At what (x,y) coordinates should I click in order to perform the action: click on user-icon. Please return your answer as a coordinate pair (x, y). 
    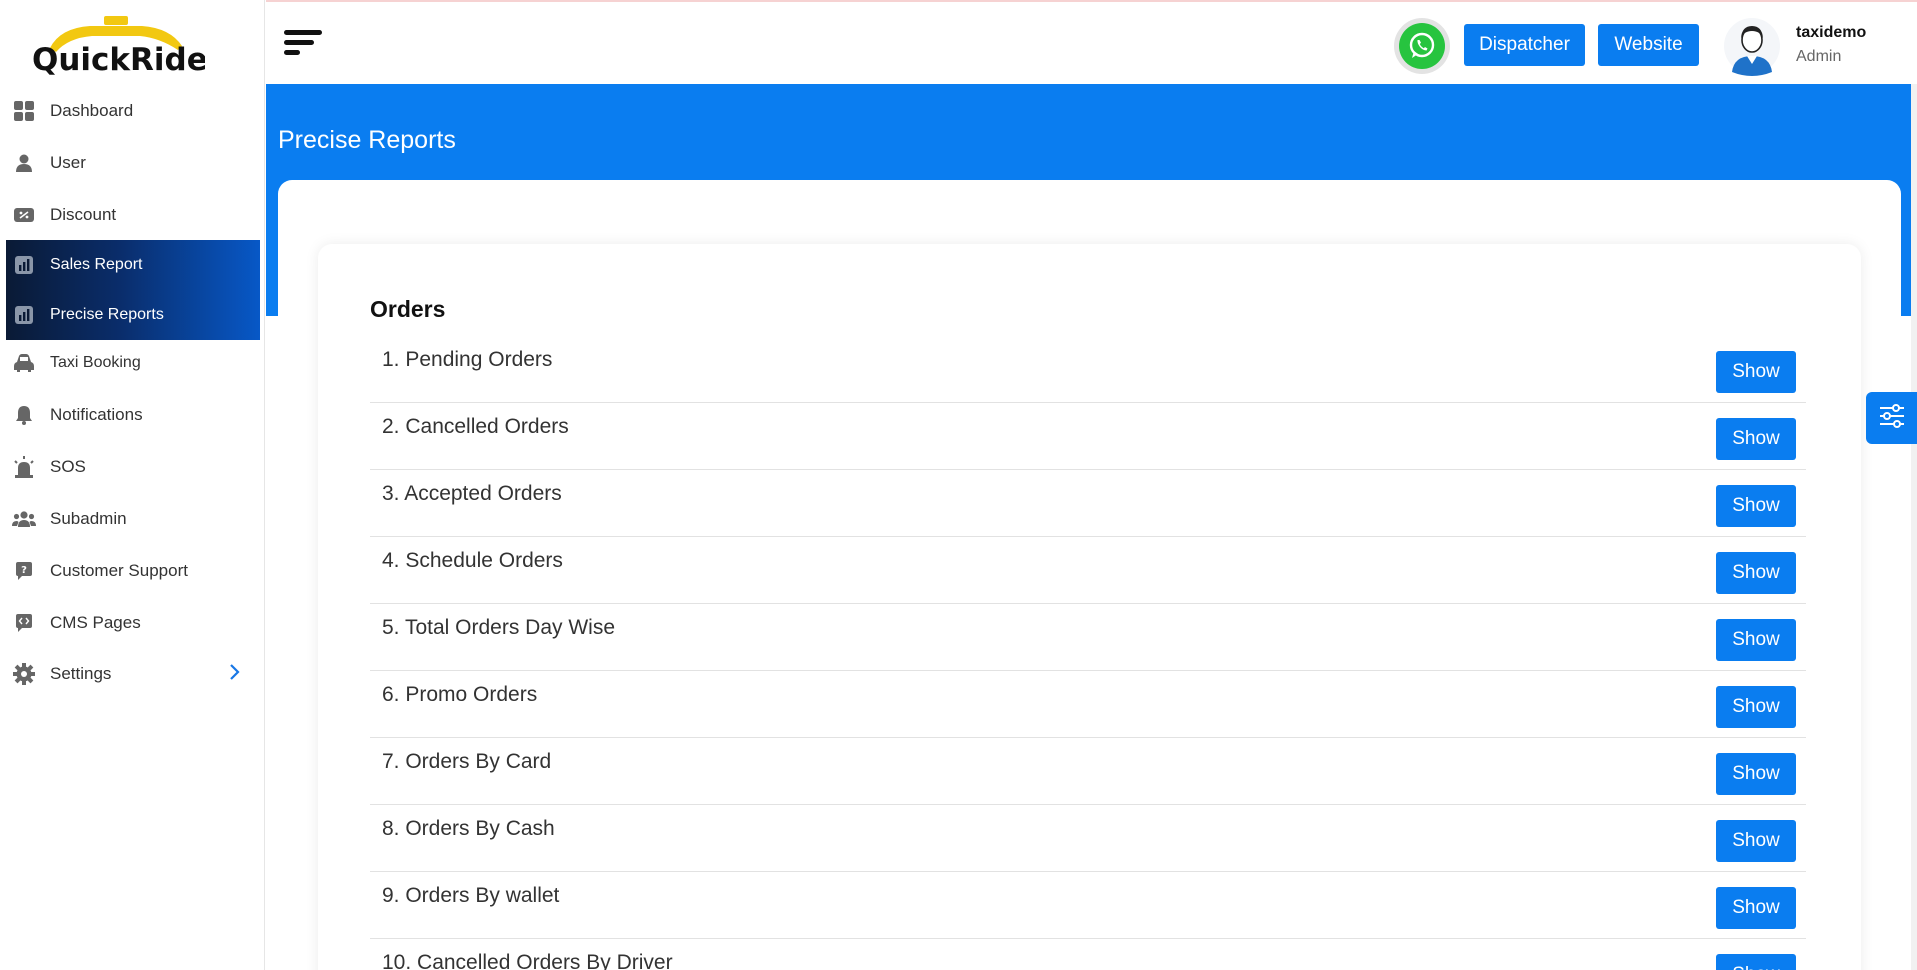
    Looking at the image, I should click on (24, 163).